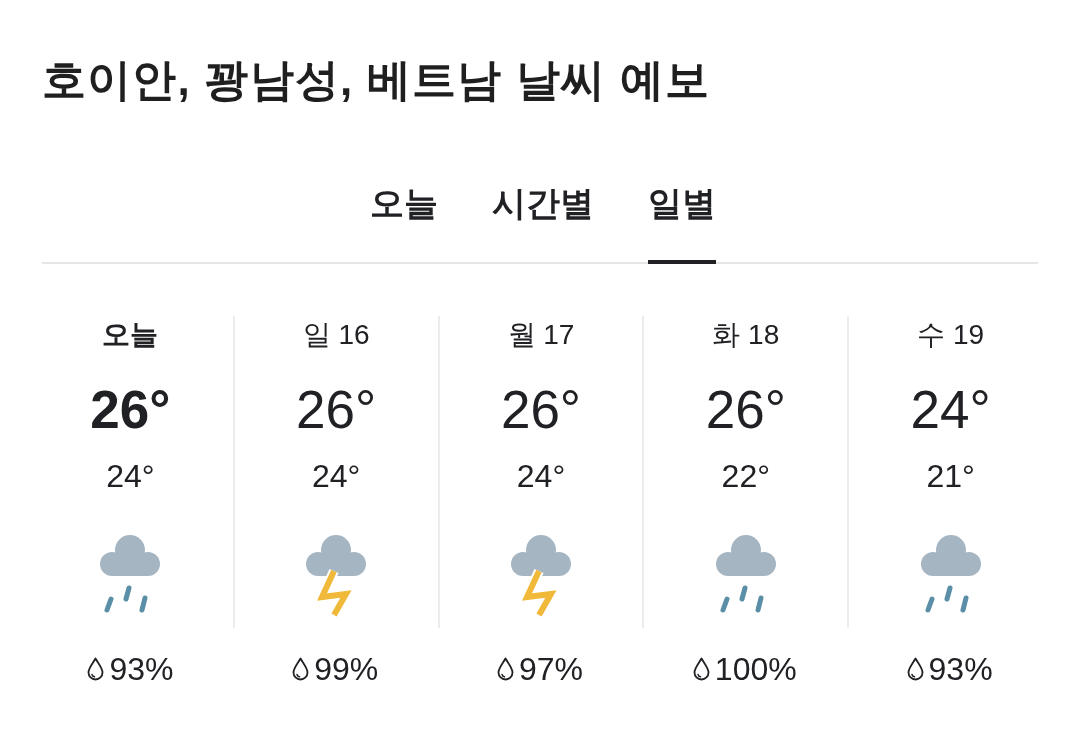 The image size is (1079, 740). I want to click on day-label: 수 19, so click(951, 335).